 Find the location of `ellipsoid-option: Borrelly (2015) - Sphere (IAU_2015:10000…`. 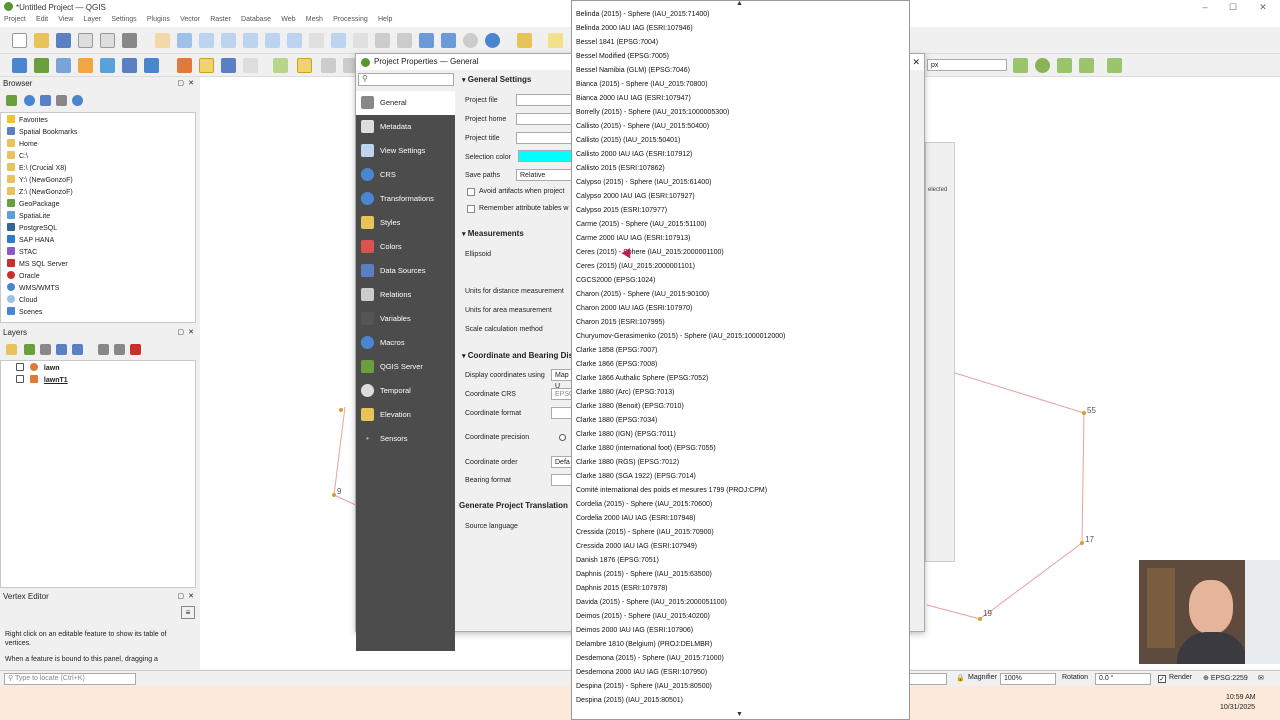

ellipsoid-option: Borrelly (2015) - Sphere (IAU_2015:10000… is located at coordinates (652, 113).